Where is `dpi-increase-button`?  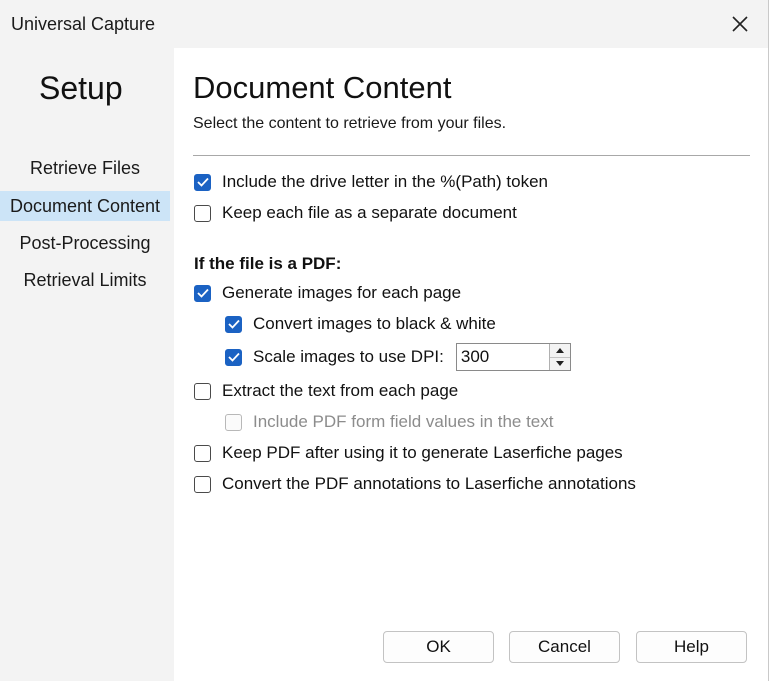 dpi-increase-button is located at coordinates (559, 350).